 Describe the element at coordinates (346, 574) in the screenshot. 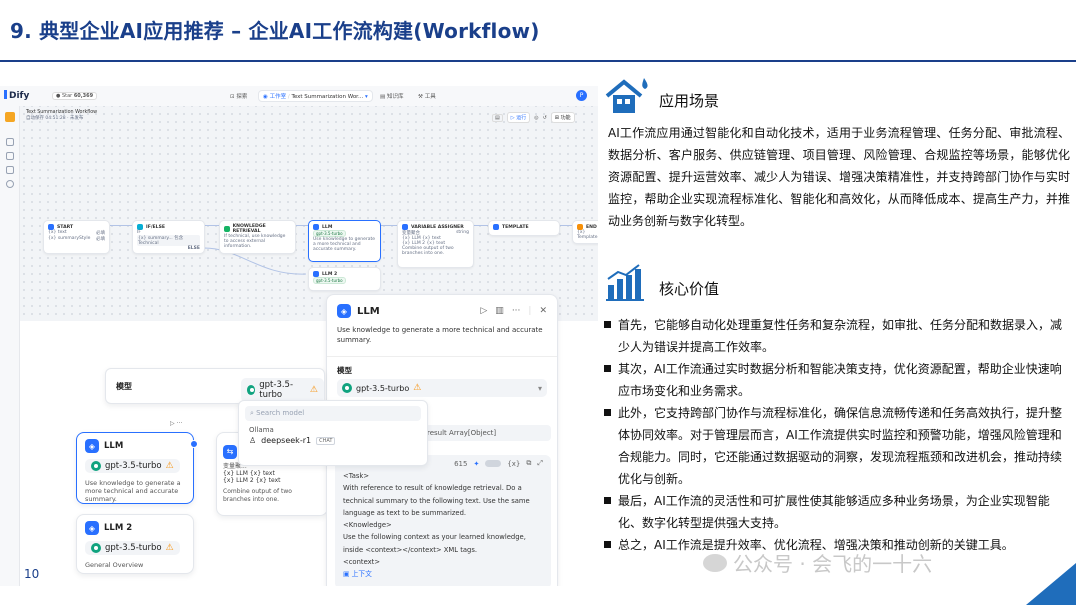

I see `context-icon: ▣` at that location.